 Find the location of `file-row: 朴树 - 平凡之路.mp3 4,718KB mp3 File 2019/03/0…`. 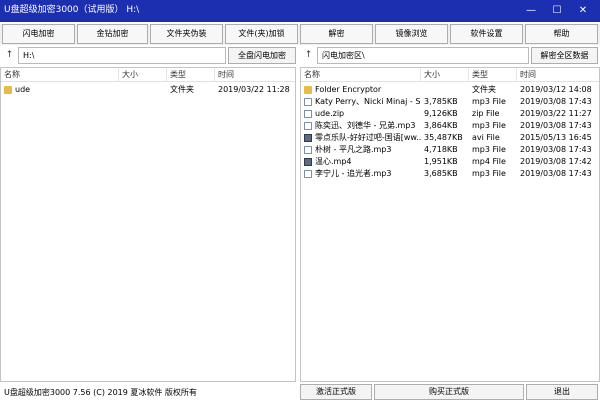

file-row: 朴树 - 平凡之路.mp3 4,718KB mp3 File 2019/03/0… is located at coordinates (450, 150).